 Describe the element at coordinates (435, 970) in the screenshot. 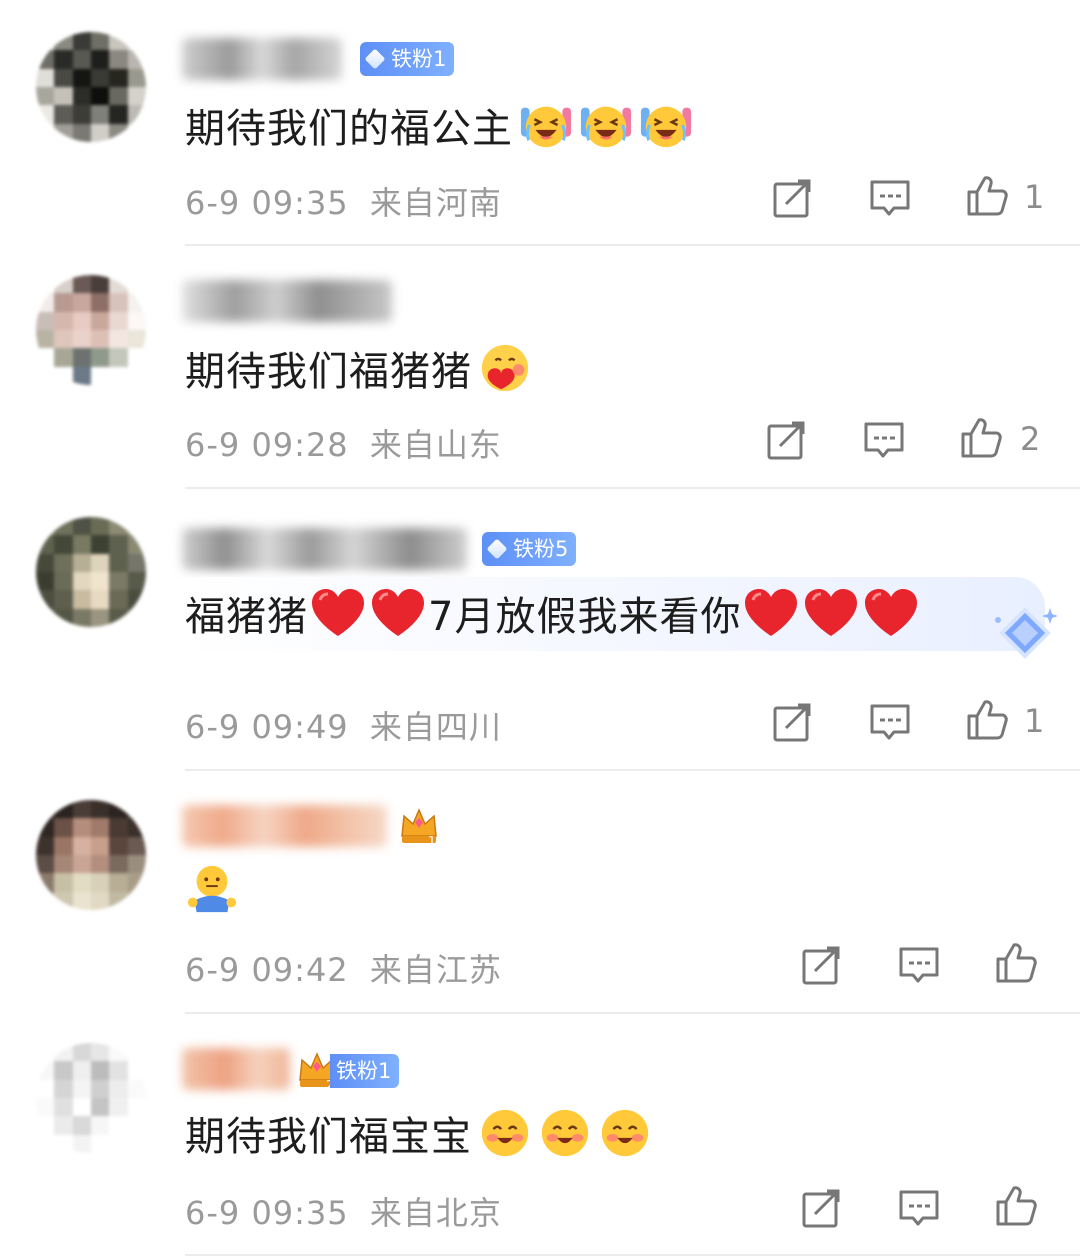

I see `comment-location: 来自江苏` at that location.